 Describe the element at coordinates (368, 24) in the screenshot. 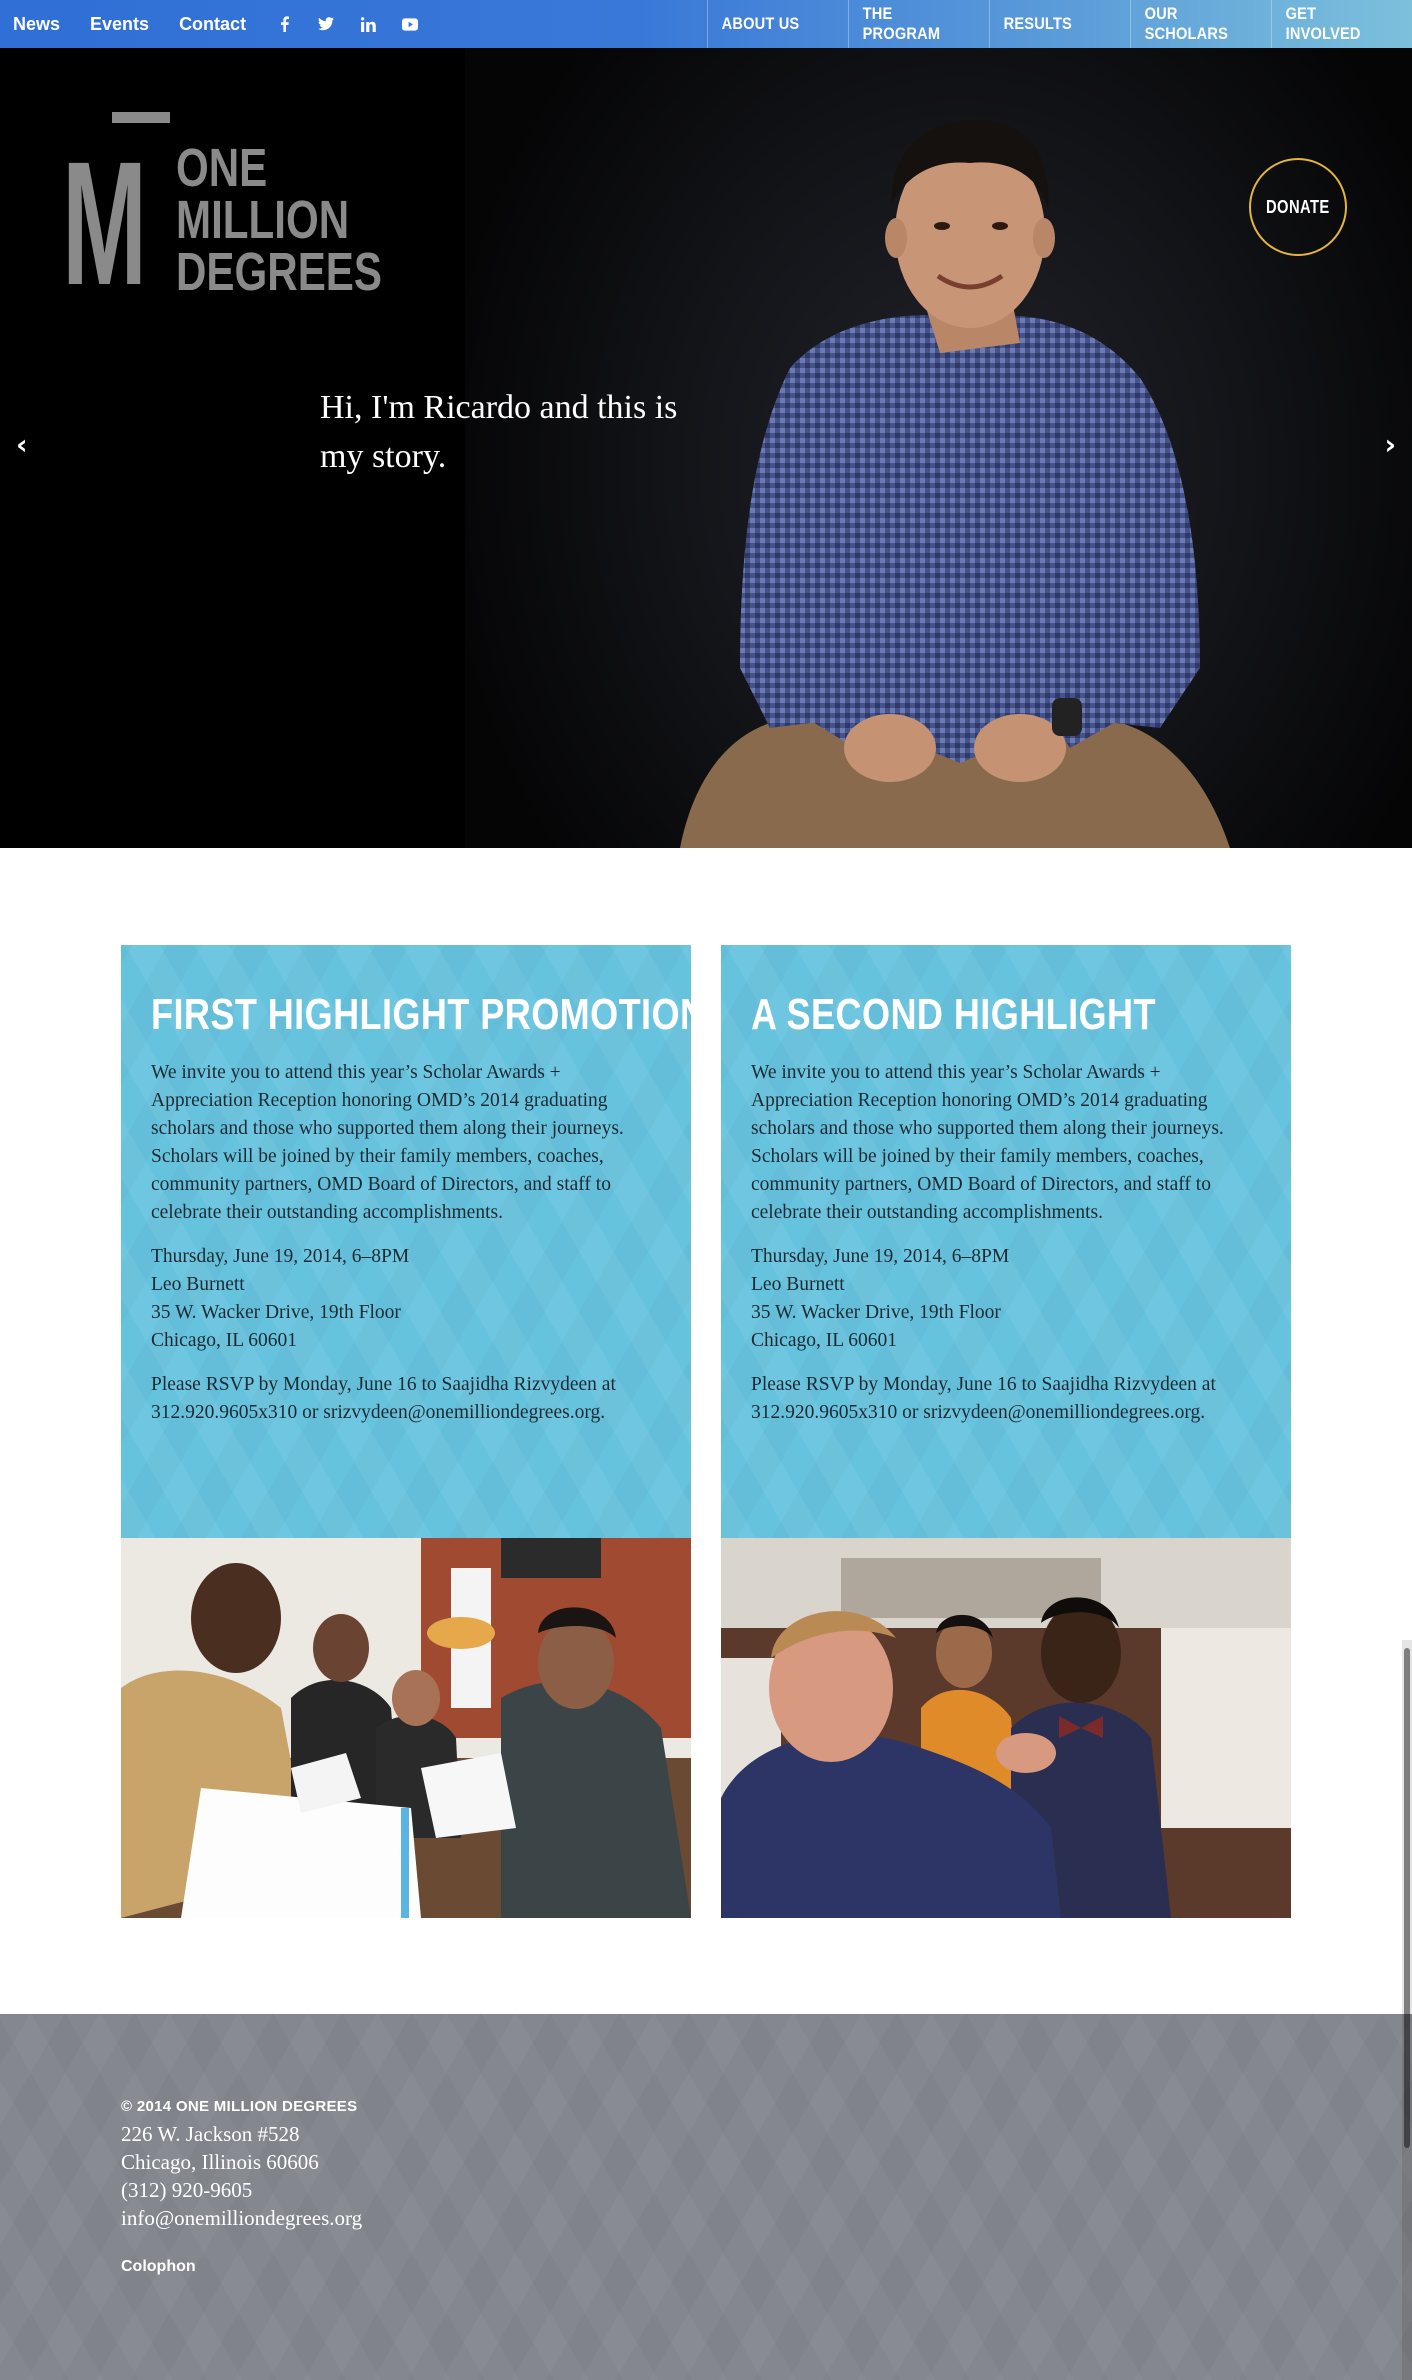

I see `linkedin-icon` at that location.